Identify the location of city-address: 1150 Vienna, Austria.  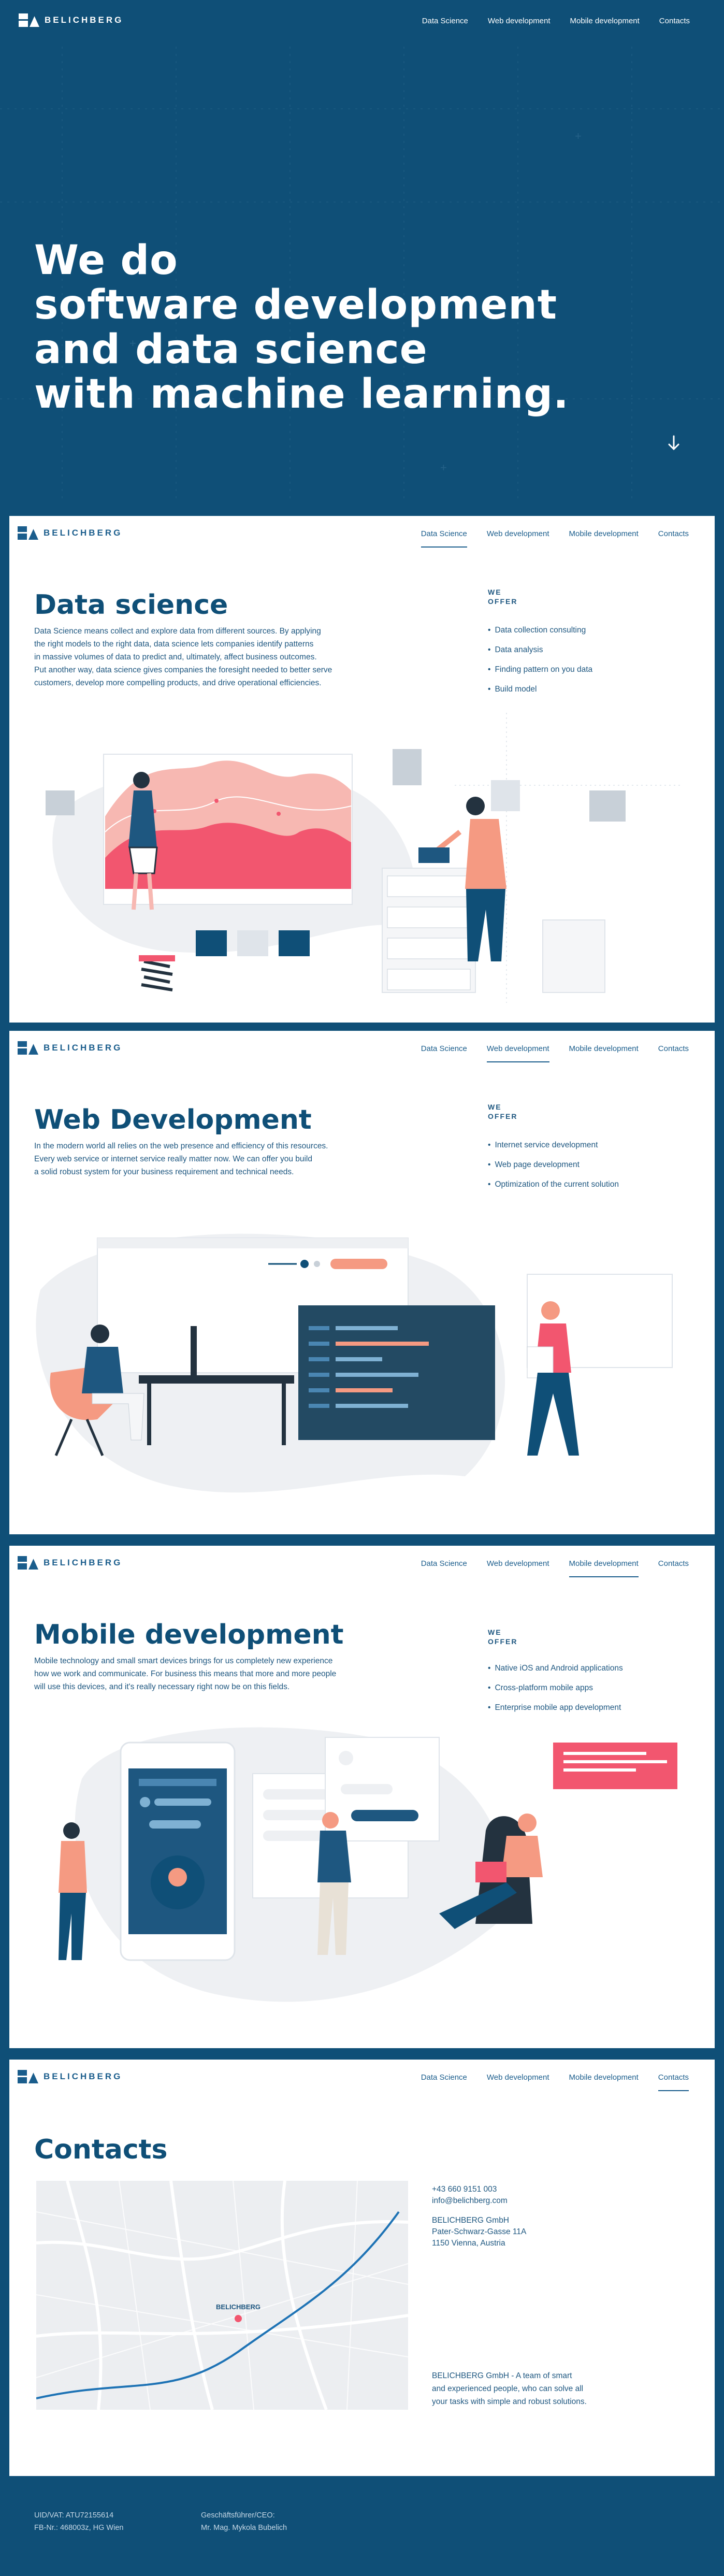
(468, 2243).